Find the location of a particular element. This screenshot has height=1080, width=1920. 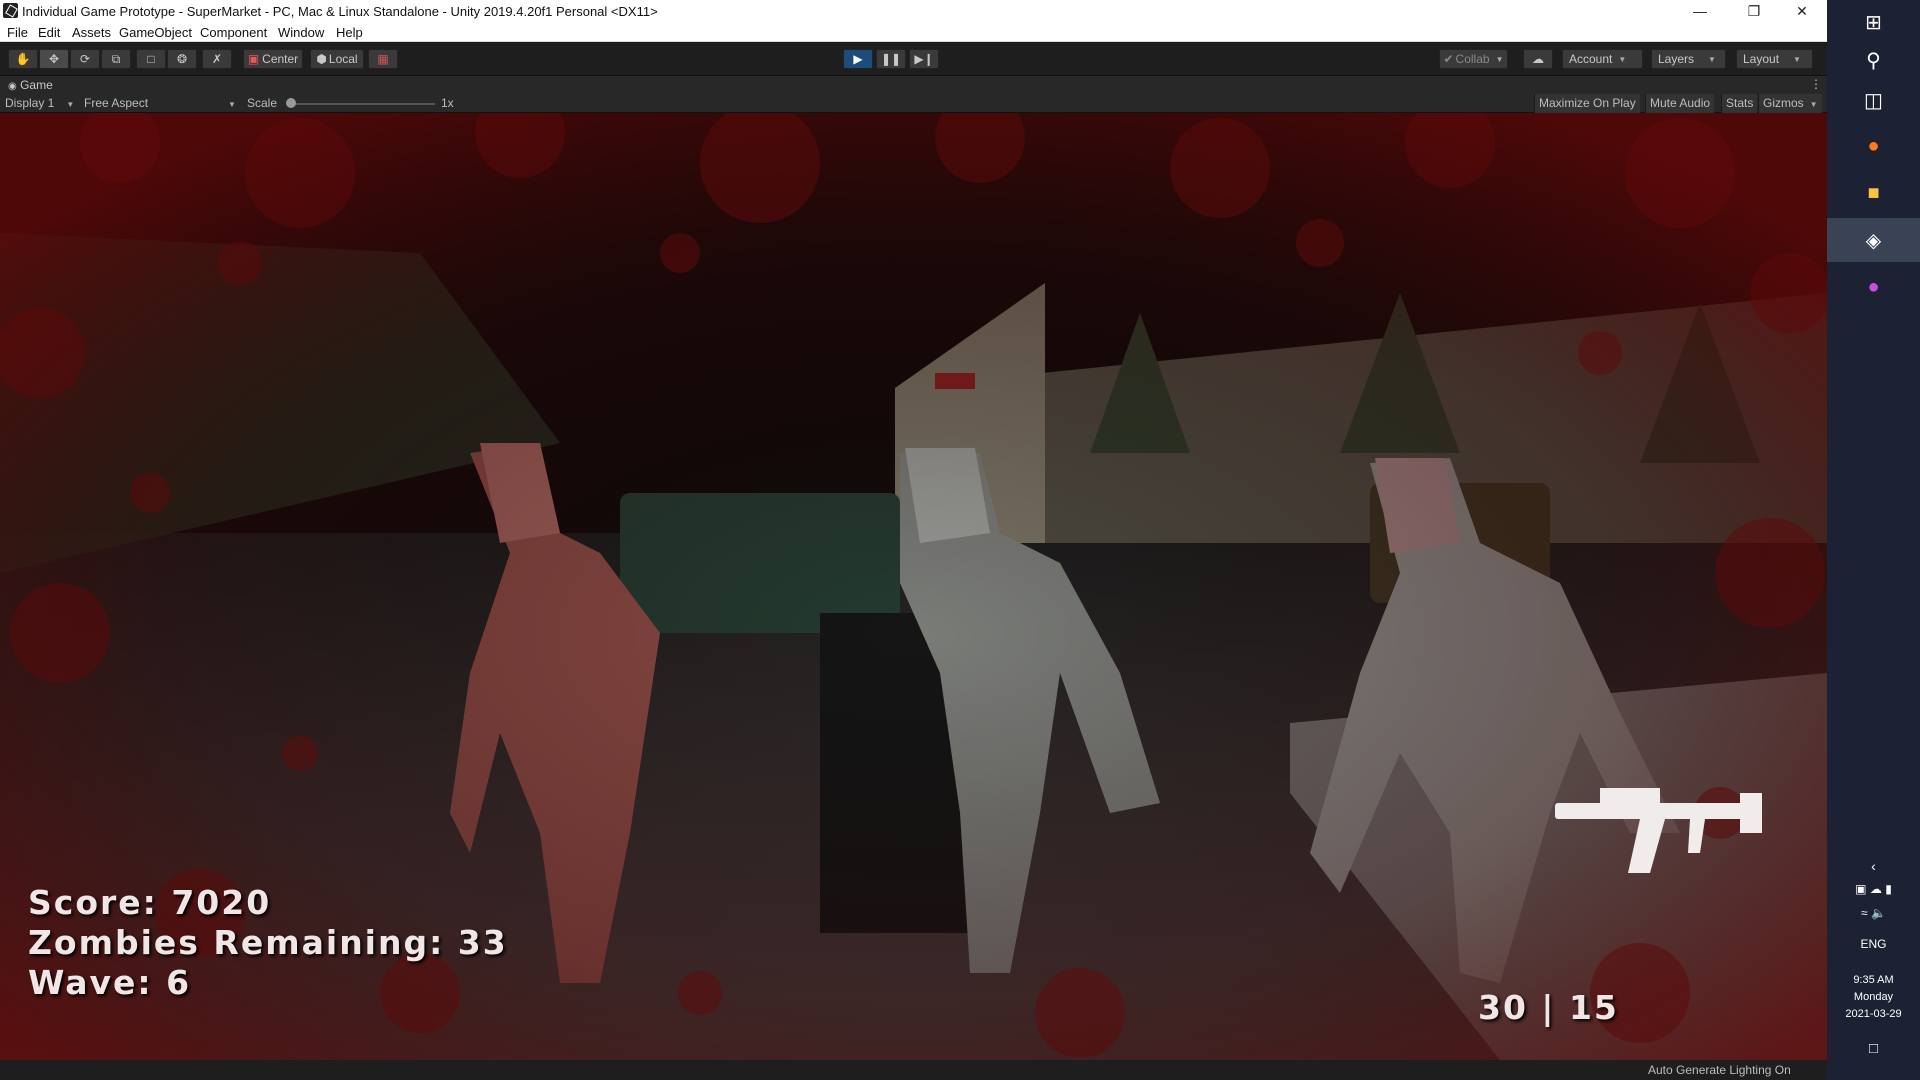

collab-label: Collab is located at coordinates (1472, 59).